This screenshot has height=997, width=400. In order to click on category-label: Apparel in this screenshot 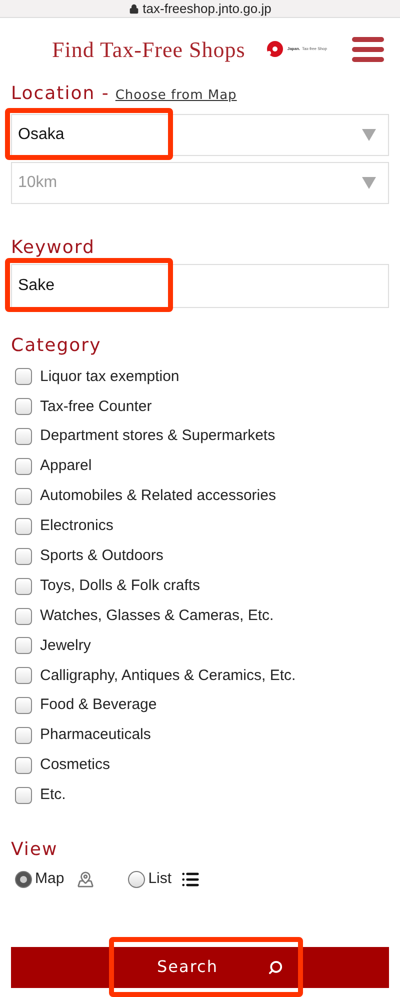, I will do `click(66, 466)`.